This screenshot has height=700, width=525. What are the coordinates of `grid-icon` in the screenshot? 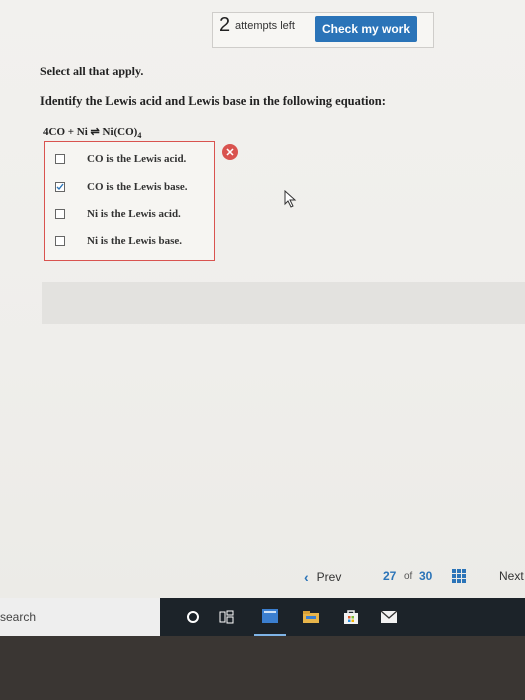 It's located at (459, 576).